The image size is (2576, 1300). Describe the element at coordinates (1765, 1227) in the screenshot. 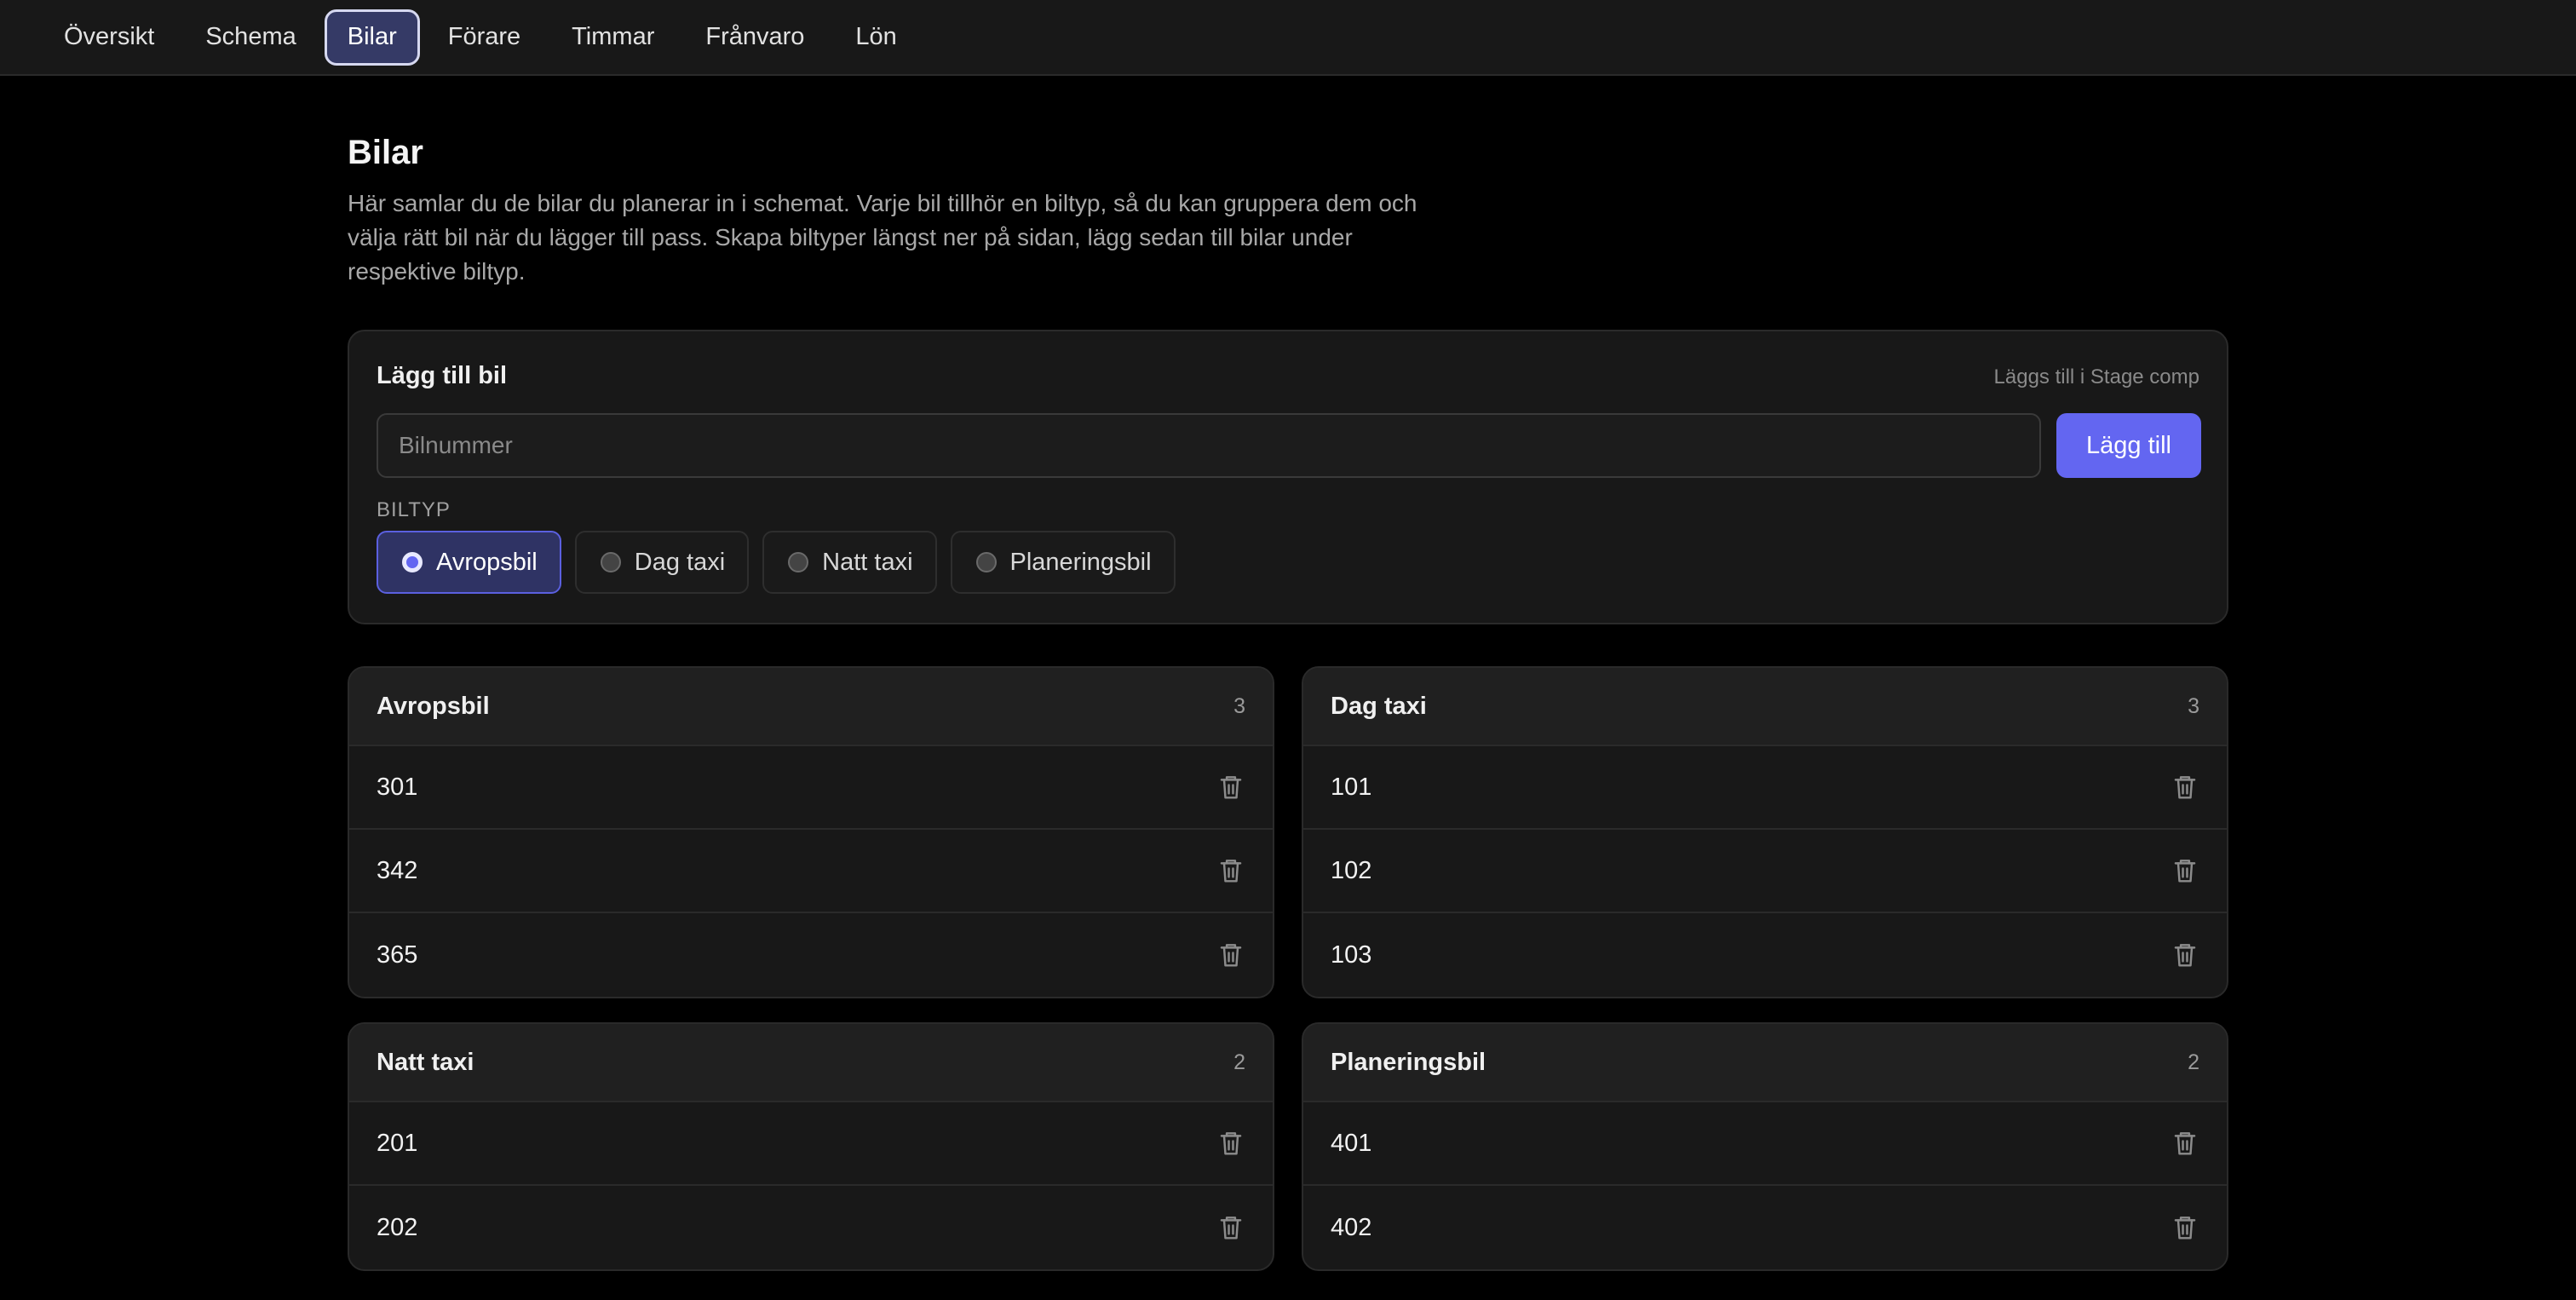

I see `car-row: 402` at that location.